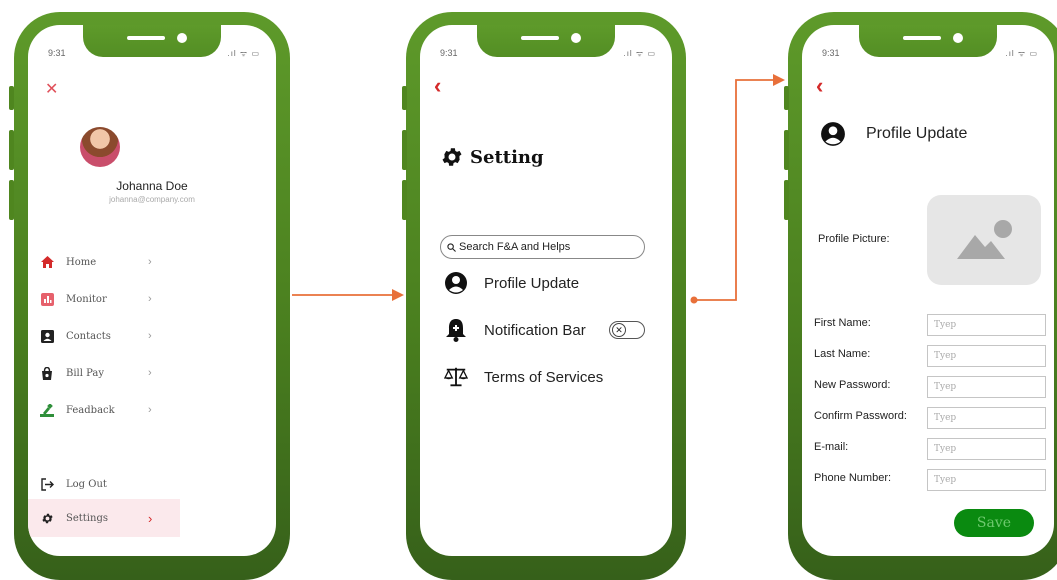 This screenshot has height=580, width=1057. I want to click on menu-item-label: Feadback, so click(90, 410).